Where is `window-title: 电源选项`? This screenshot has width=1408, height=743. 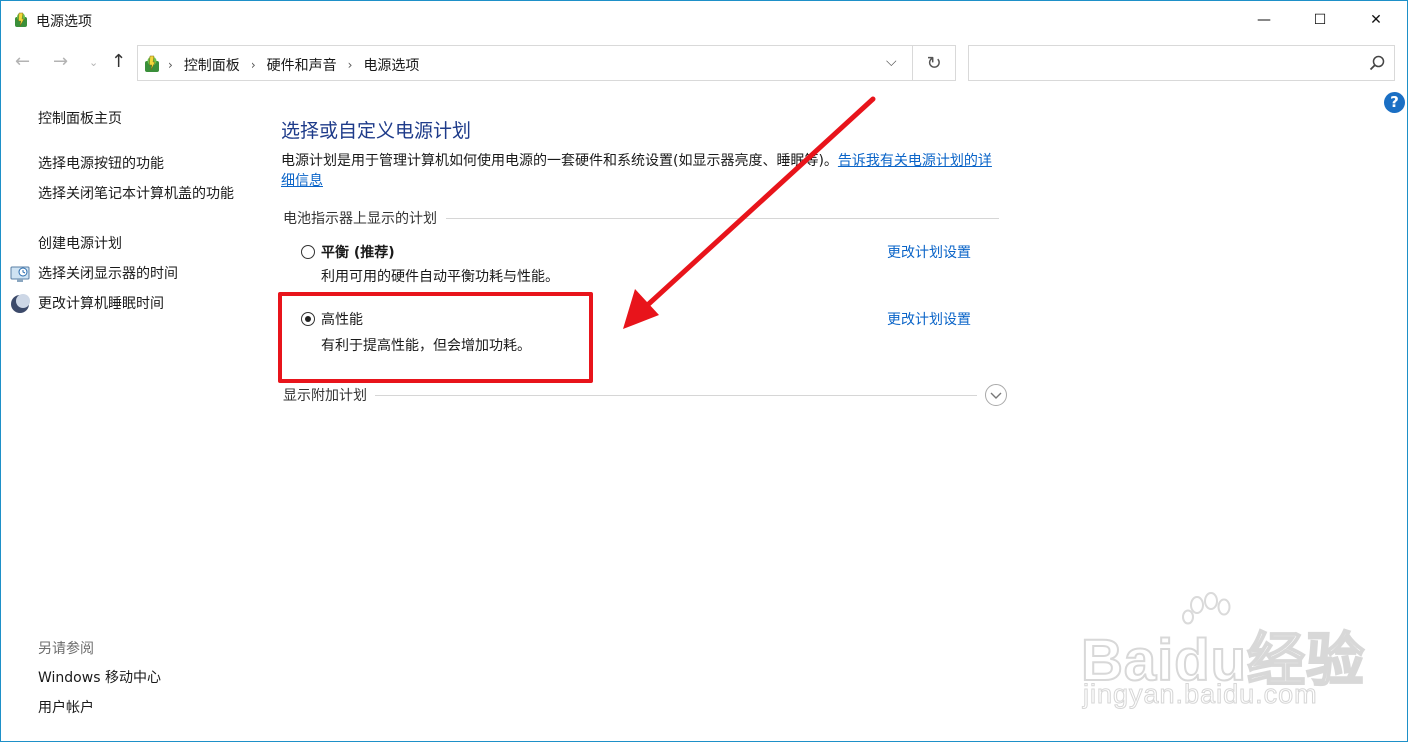
window-title: 电源选项 is located at coordinates (64, 22).